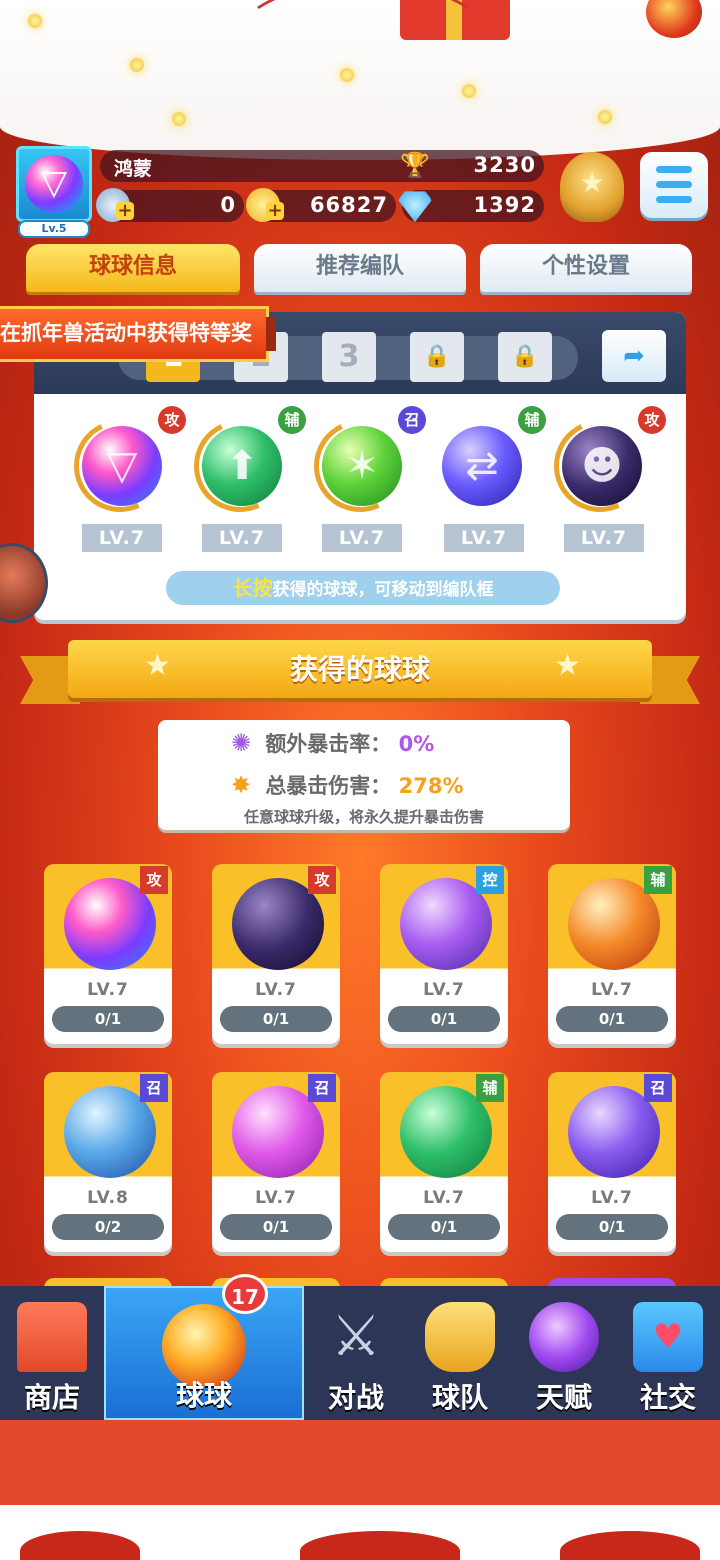 The height and width of the screenshot is (1560, 720). What do you see at coordinates (203, 1395) in the screenshot?
I see `nav-label: 球球` at bounding box center [203, 1395].